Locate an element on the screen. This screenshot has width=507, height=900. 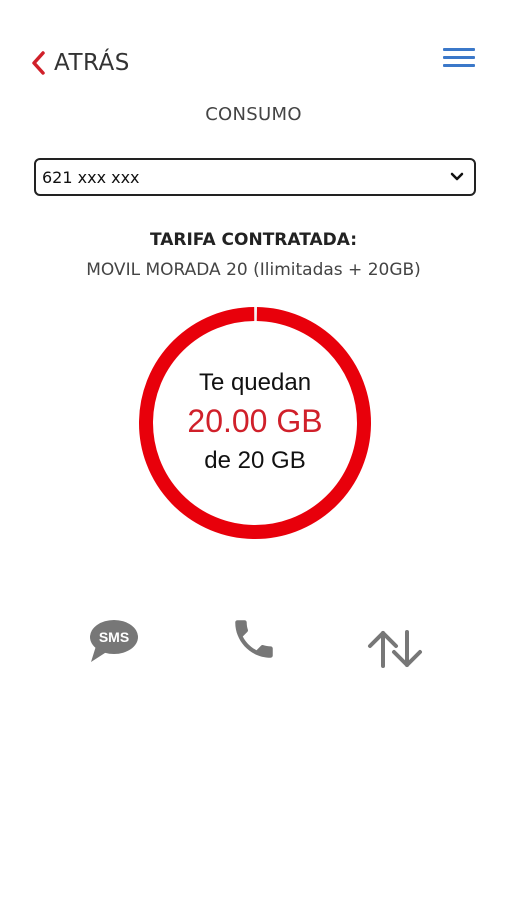
line-select-value: 621 xxx xxx is located at coordinates (91, 177).